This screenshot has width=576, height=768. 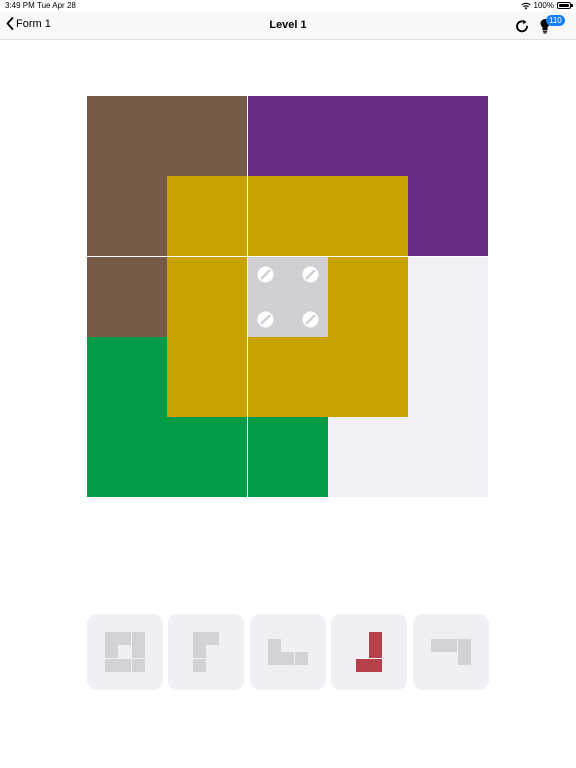 What do you see at coordinates (125, 652) in the screenshot?
I see `tray-slot-ring-piece` at bounding box center [125, 652].